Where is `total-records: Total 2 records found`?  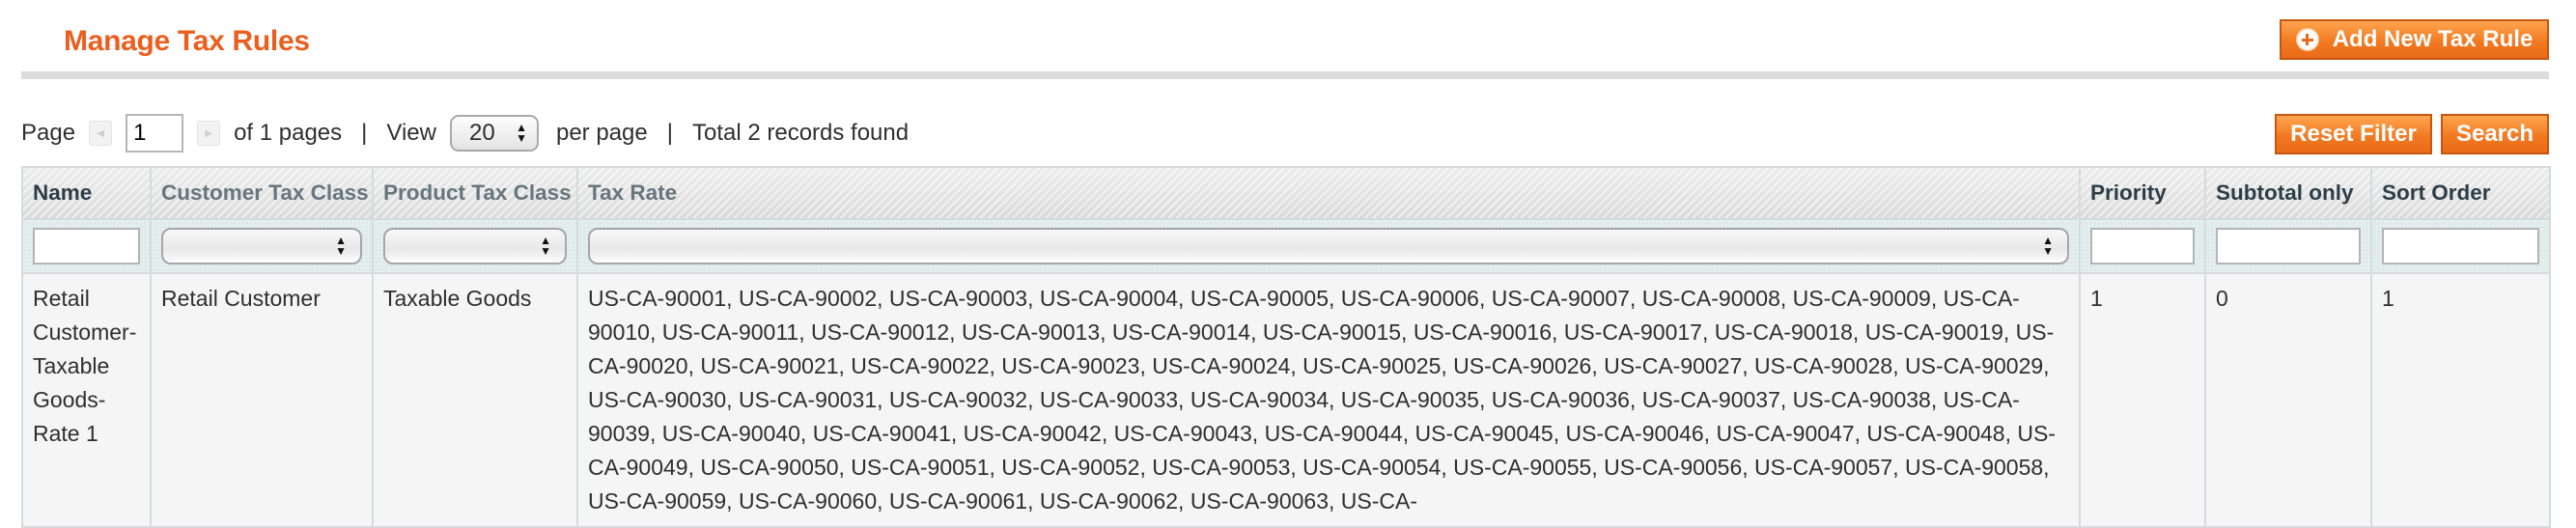 total-records: Total 2 records found is located at coordinates (801, 133).